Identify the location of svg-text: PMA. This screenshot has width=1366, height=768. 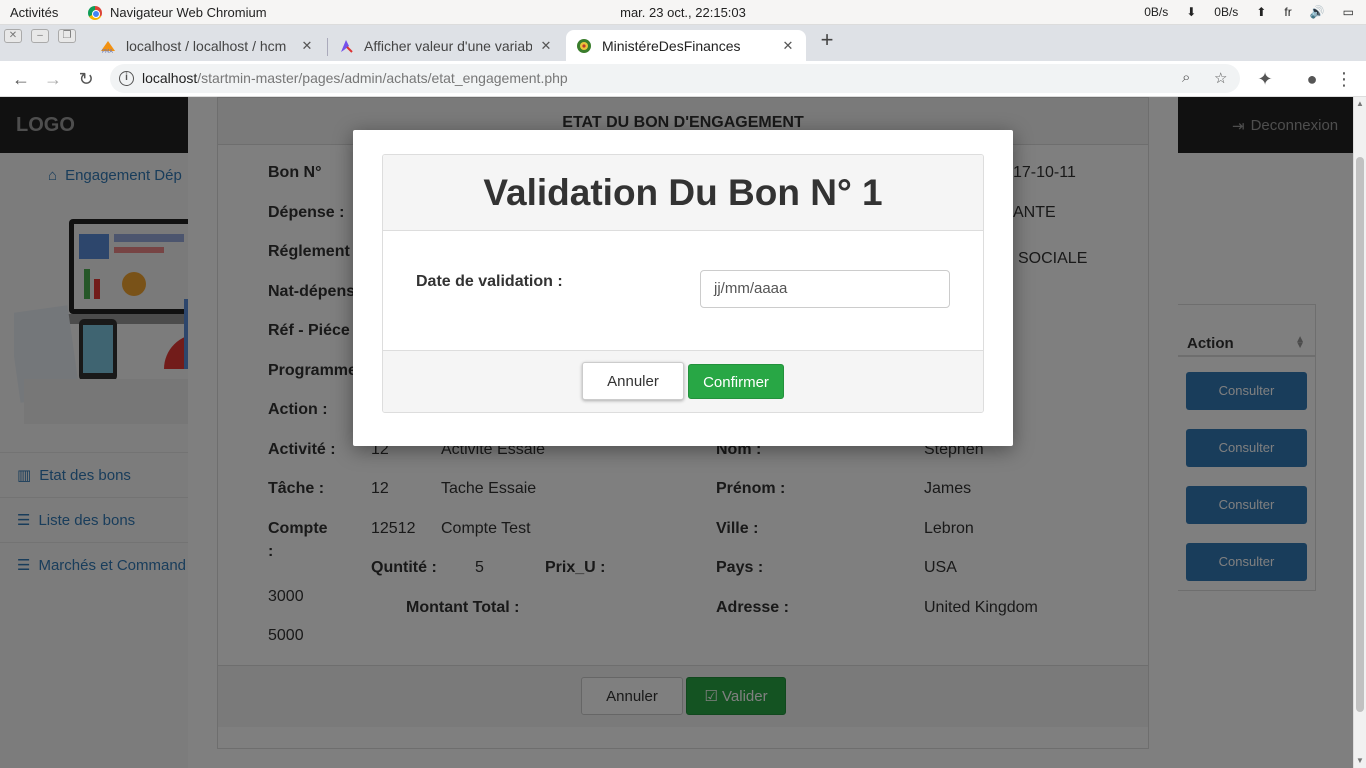
(107, 51).